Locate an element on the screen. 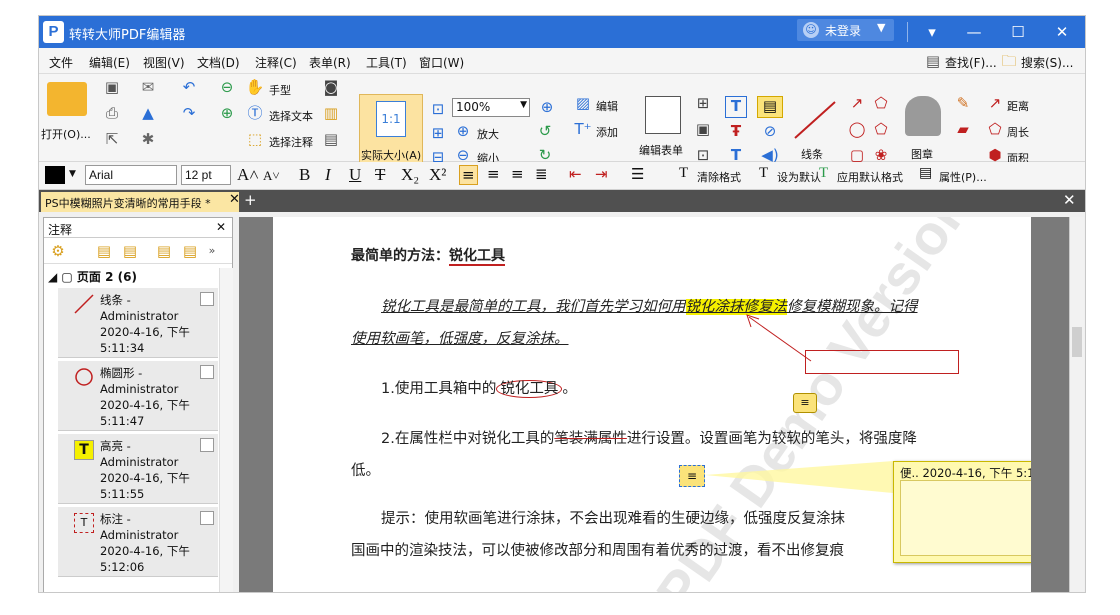 This screenshot has height=615, width=1120. zoom-select: 100% ▼ is located at coordinates (491, 107).